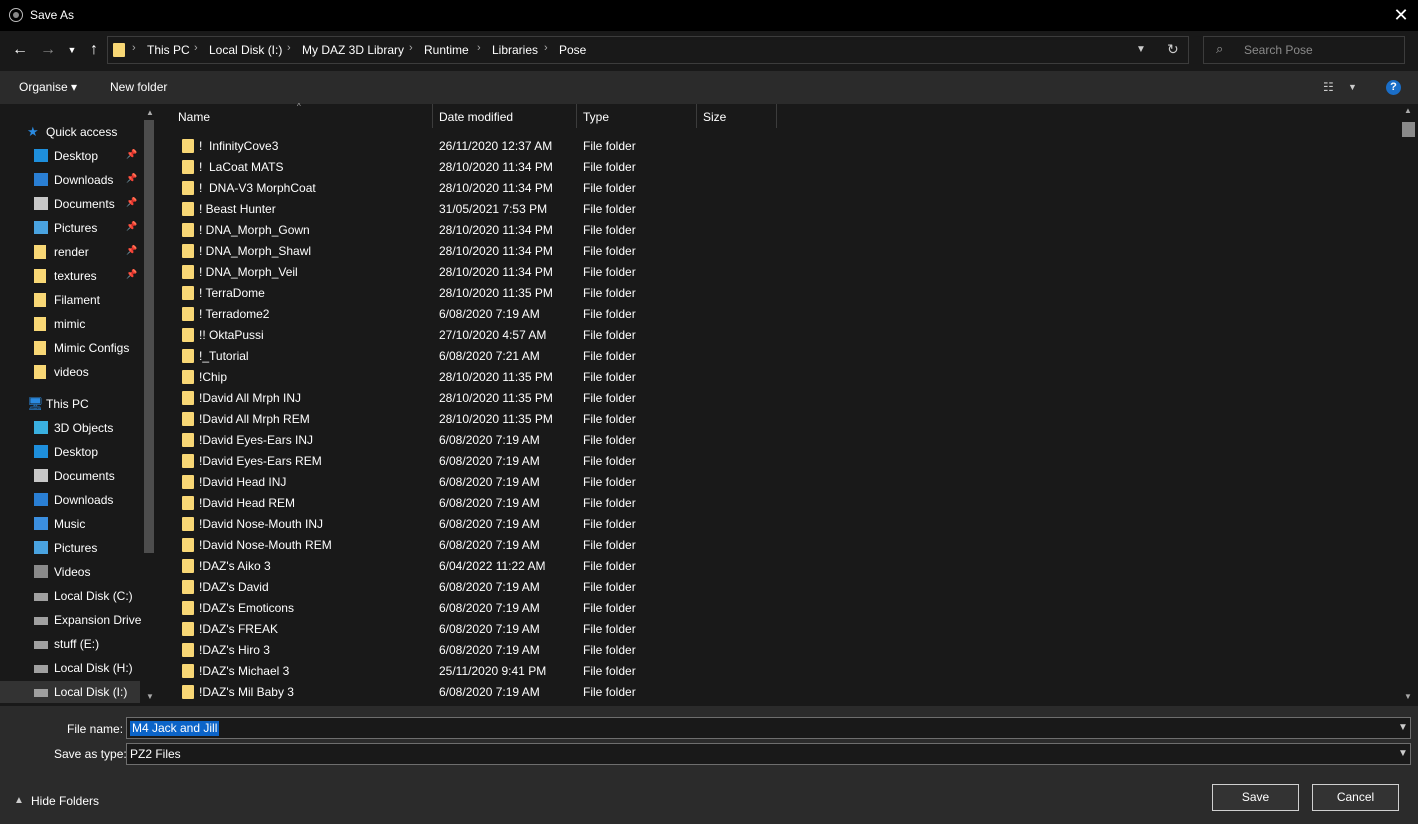  What do you see at coordinates (446, 50) in the screenshot?
I see `breadcrumb-runtime: Runtime` at bounding box center [446, 50].